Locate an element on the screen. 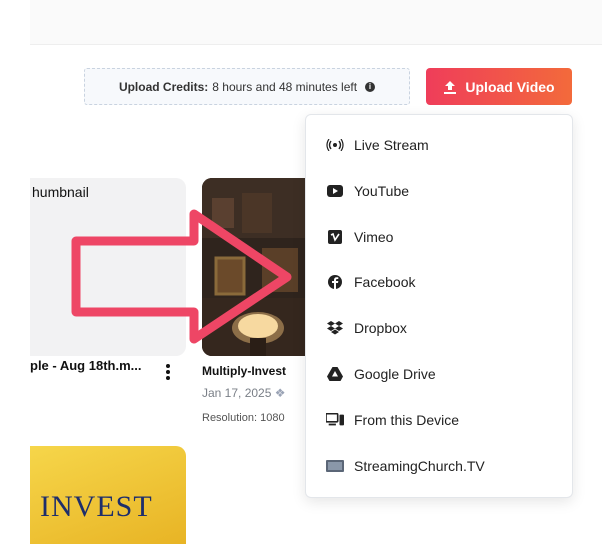 This screenshot has width=602, height=544. menu-item-label: YouTube is located at coordinates (382, 191).